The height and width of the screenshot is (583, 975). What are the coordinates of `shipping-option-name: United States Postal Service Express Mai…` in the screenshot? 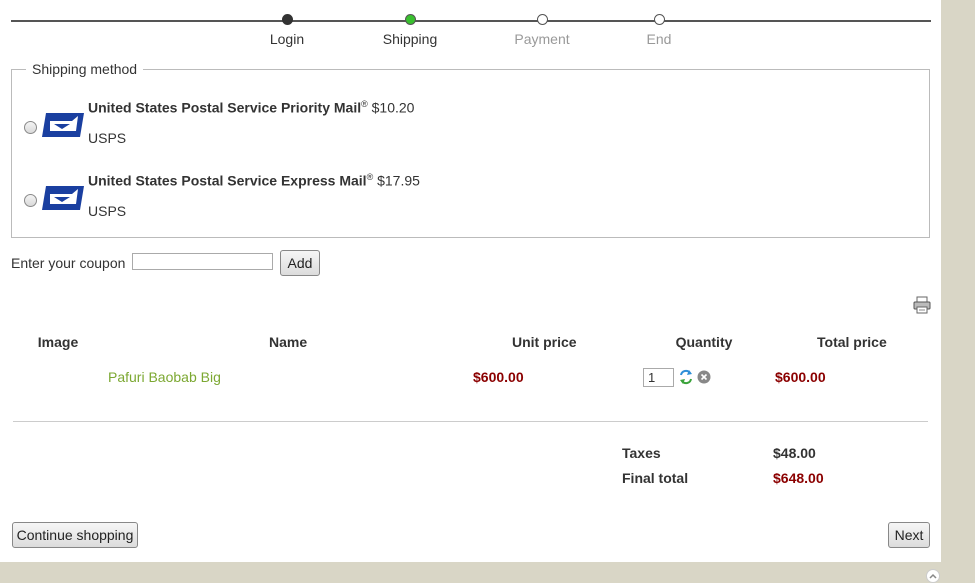 It's located at (227, 180).